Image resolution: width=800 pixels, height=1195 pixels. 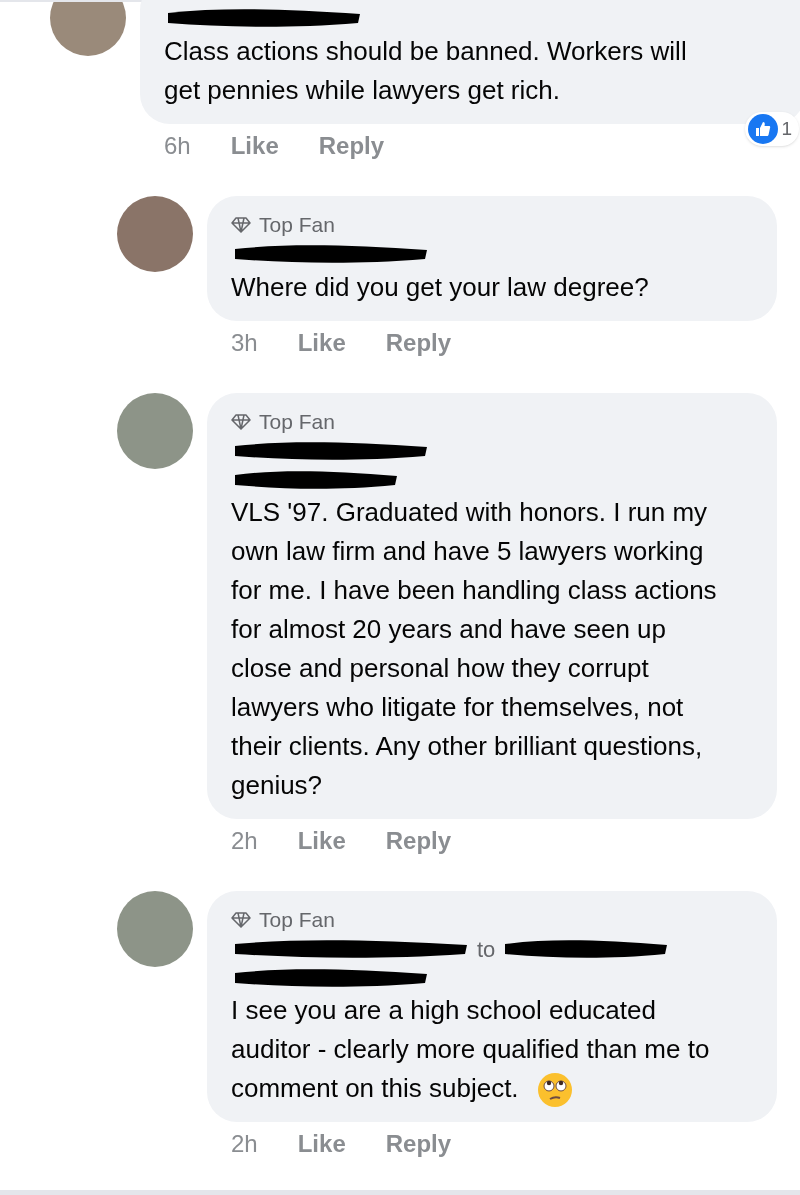 What do you see at coordinates (486, 949) in the screenshot?
I see `reply-to-label: to` at bounding box center [486, 949].